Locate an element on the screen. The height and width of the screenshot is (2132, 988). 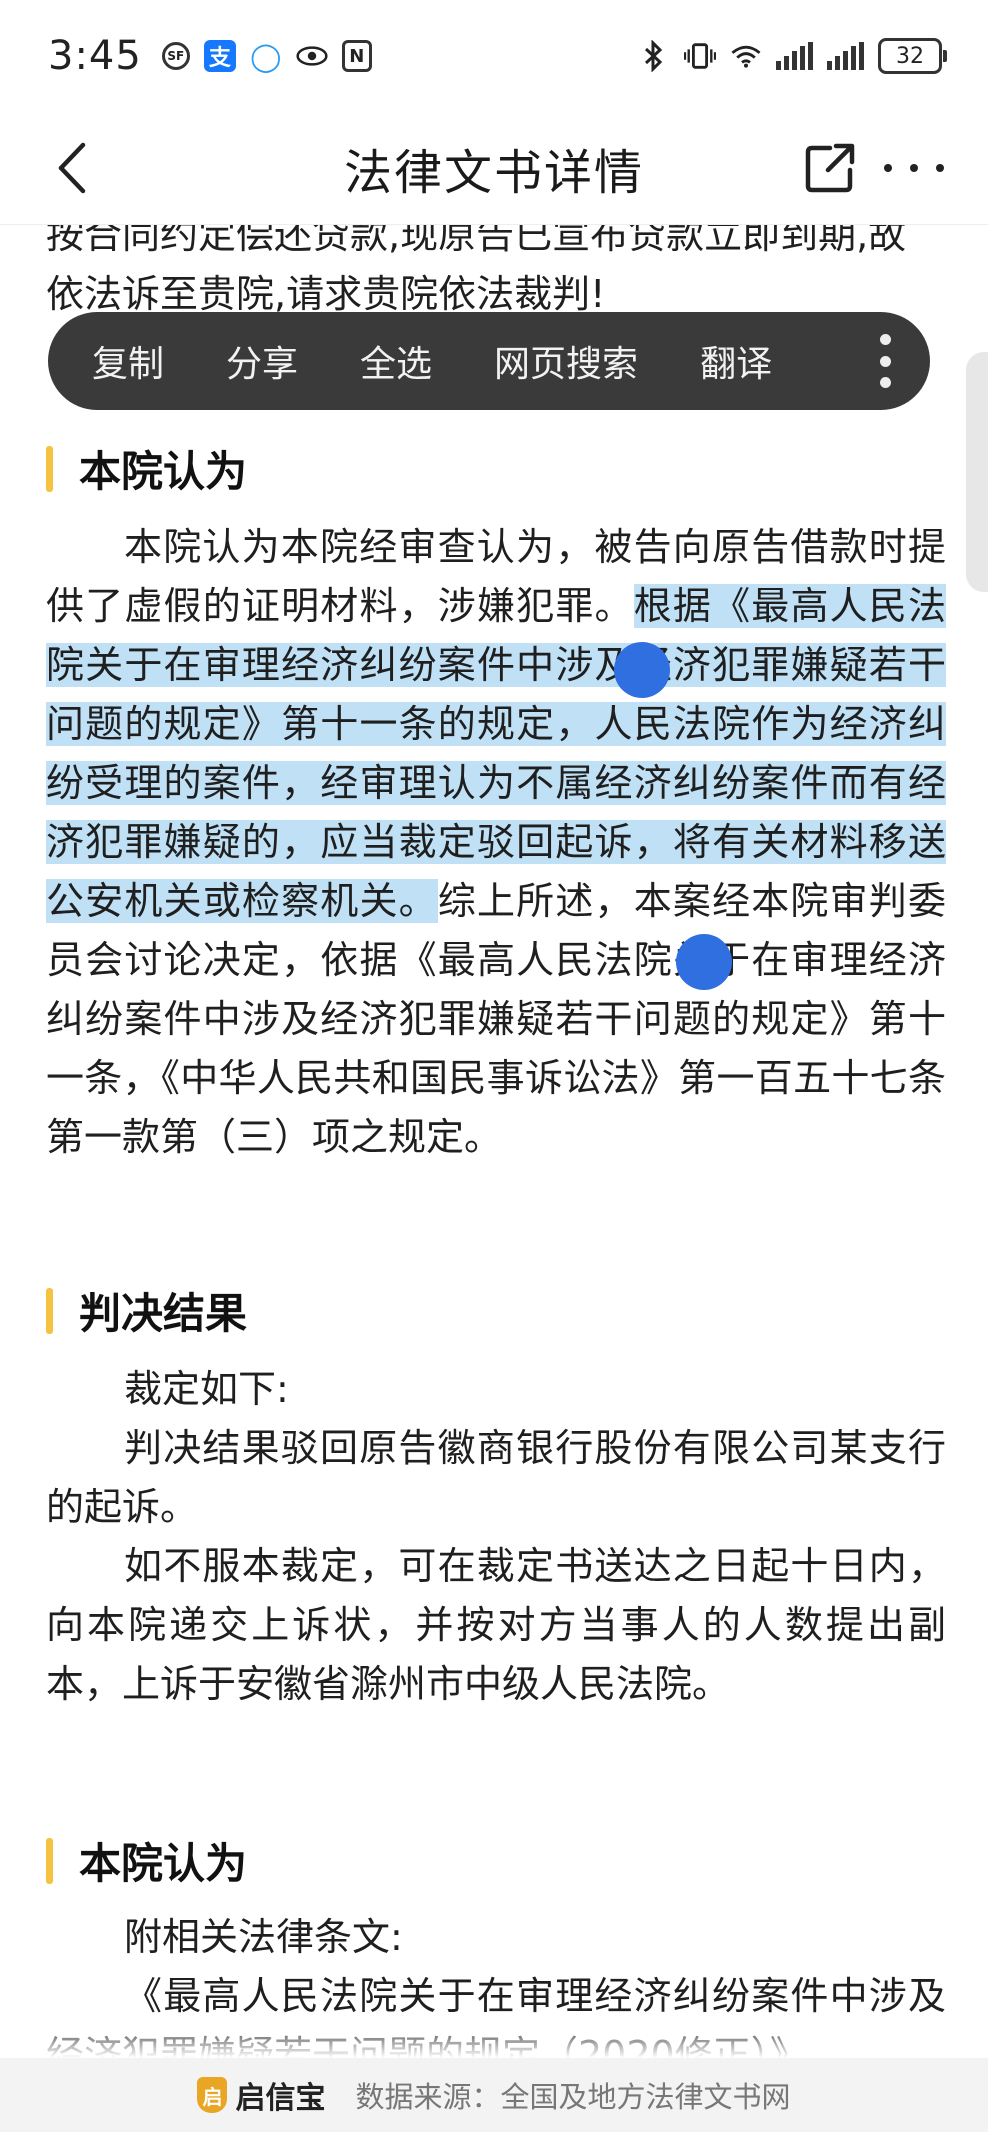
title-bar: 法律文书详情 is located at coordinates (494, 168).